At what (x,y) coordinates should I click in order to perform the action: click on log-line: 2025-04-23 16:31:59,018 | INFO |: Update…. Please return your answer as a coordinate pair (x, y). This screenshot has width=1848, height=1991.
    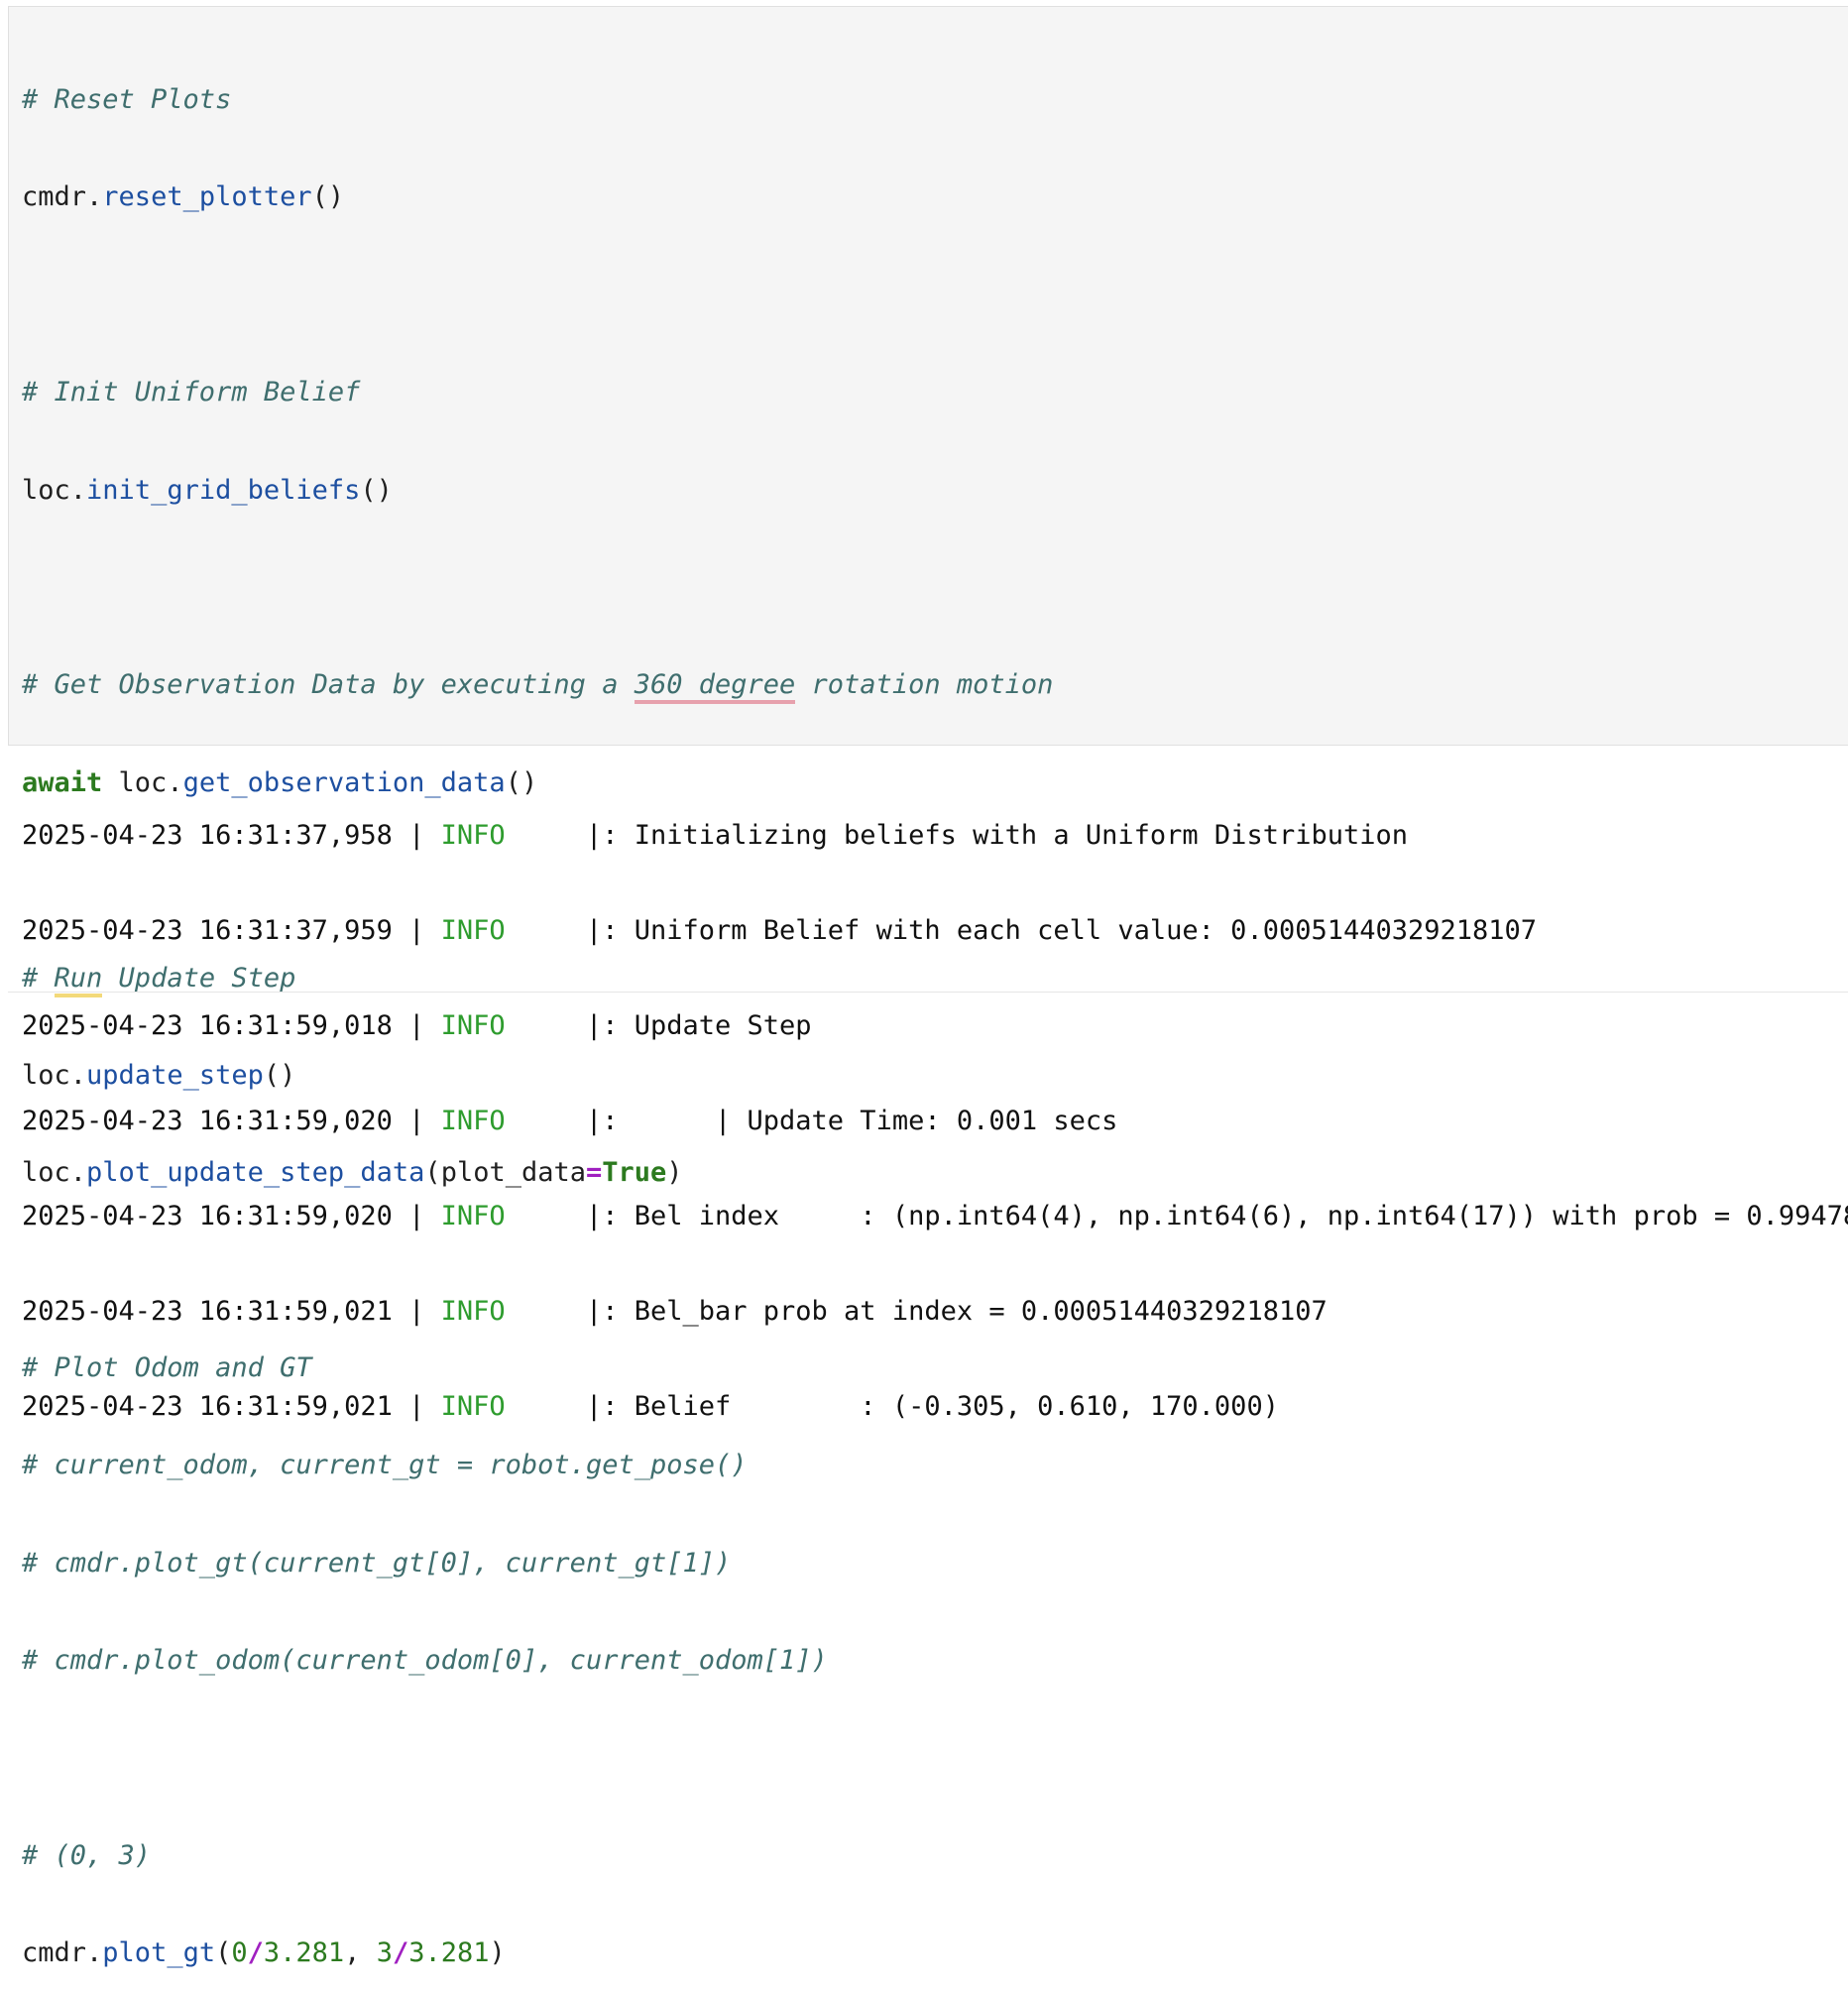
    Looking at the image, I should click on (417, 1026).